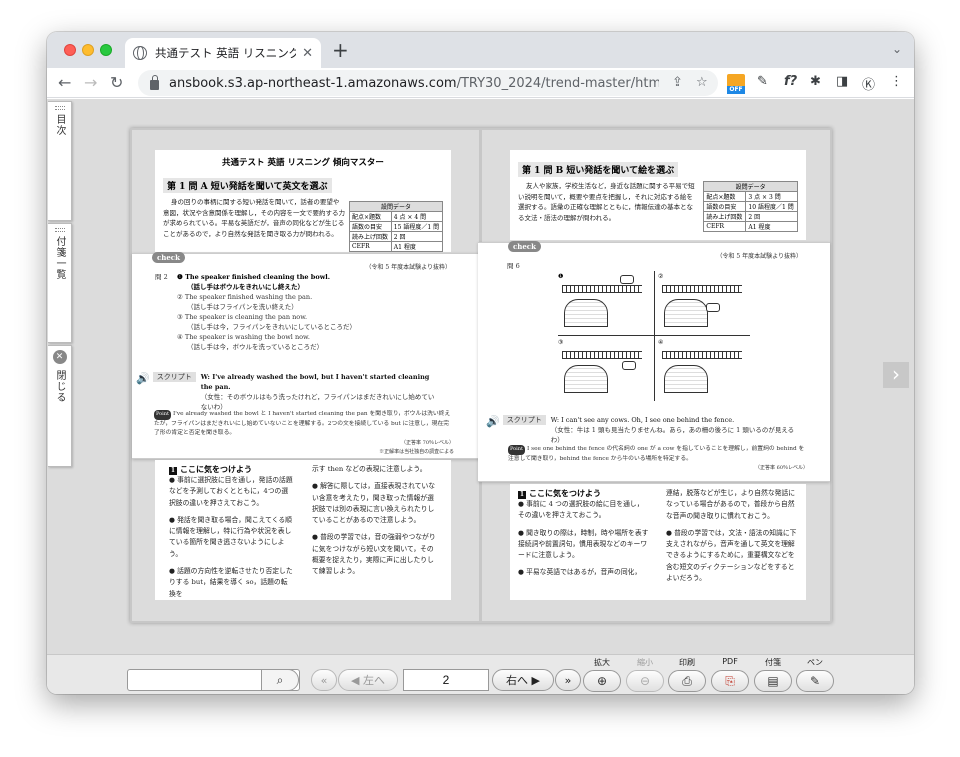 The height and width of the screenshot is (757, 960). I want to click on active-tab: 共通テスト 英語 リスニング 傾向マ ✕, so click(223, 53).